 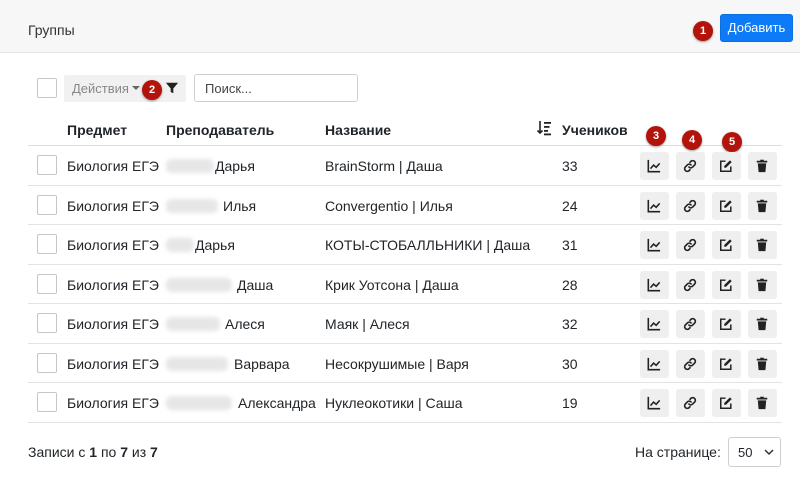 What do you see at coordinates (656, 136) in the screenshot?
I see `marker-3: 3` at bounding box center [656, 136].